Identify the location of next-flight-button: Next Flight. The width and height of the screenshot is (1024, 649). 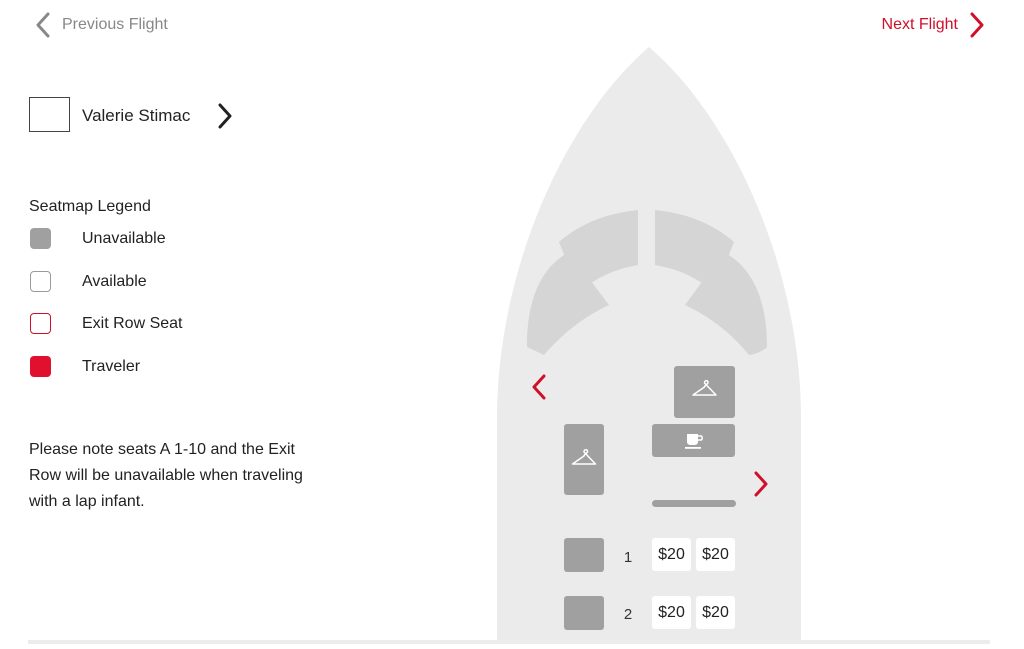
(933, 25).